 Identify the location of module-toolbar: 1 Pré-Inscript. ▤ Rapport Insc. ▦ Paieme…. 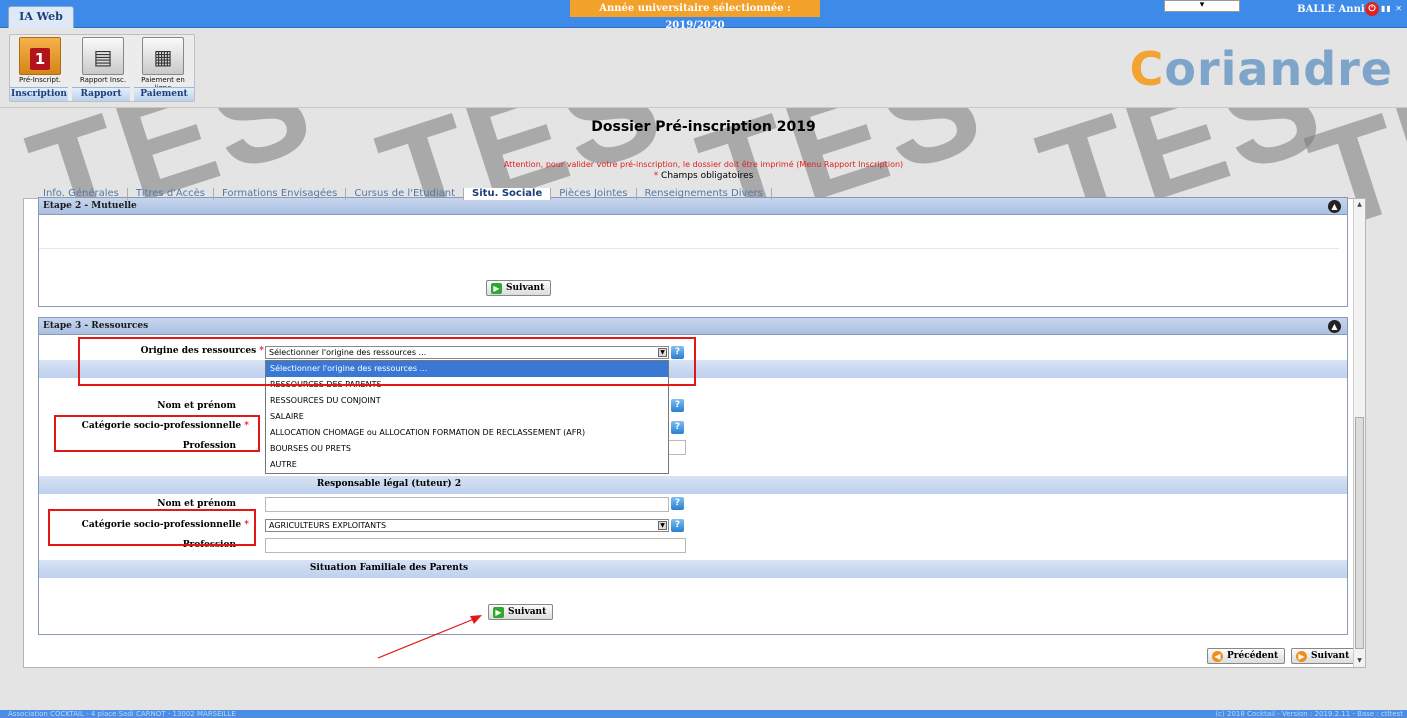
(703, 68).